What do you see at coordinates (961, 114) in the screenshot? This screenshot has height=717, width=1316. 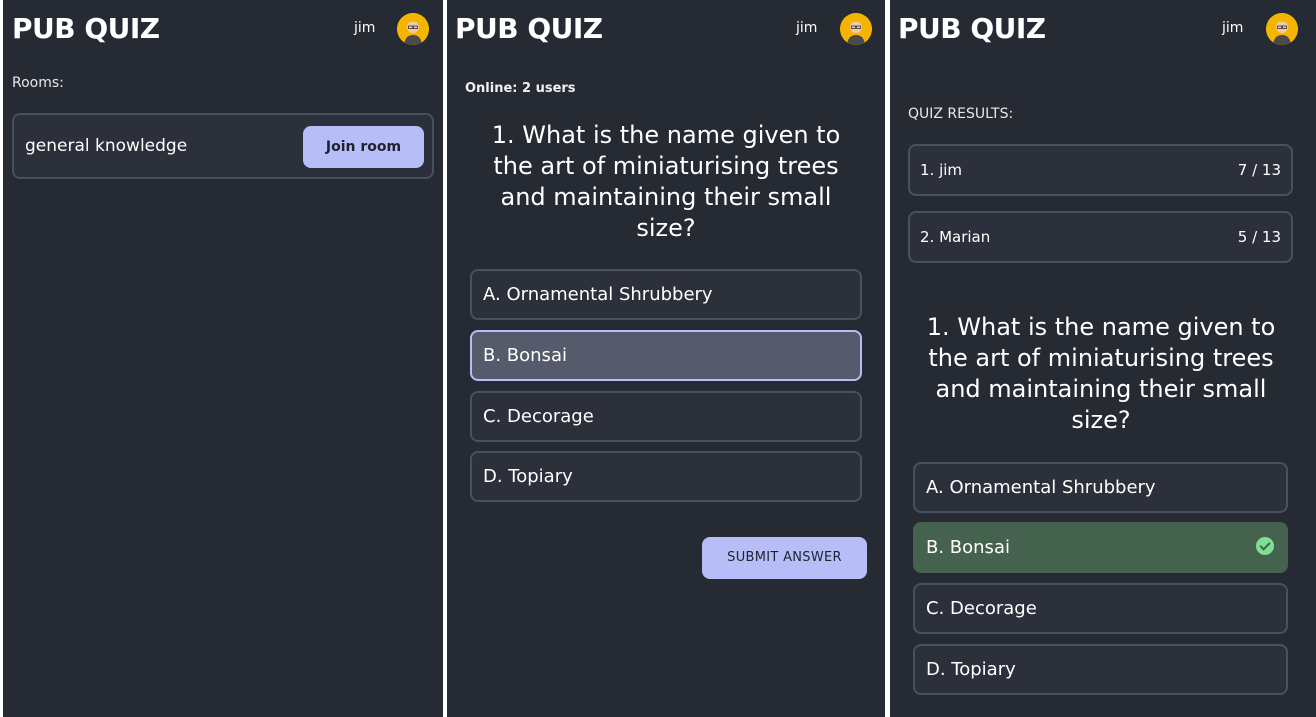 I see `quiz-results-label: QUIZ RESULTS:` at bounding box center [961, 114].